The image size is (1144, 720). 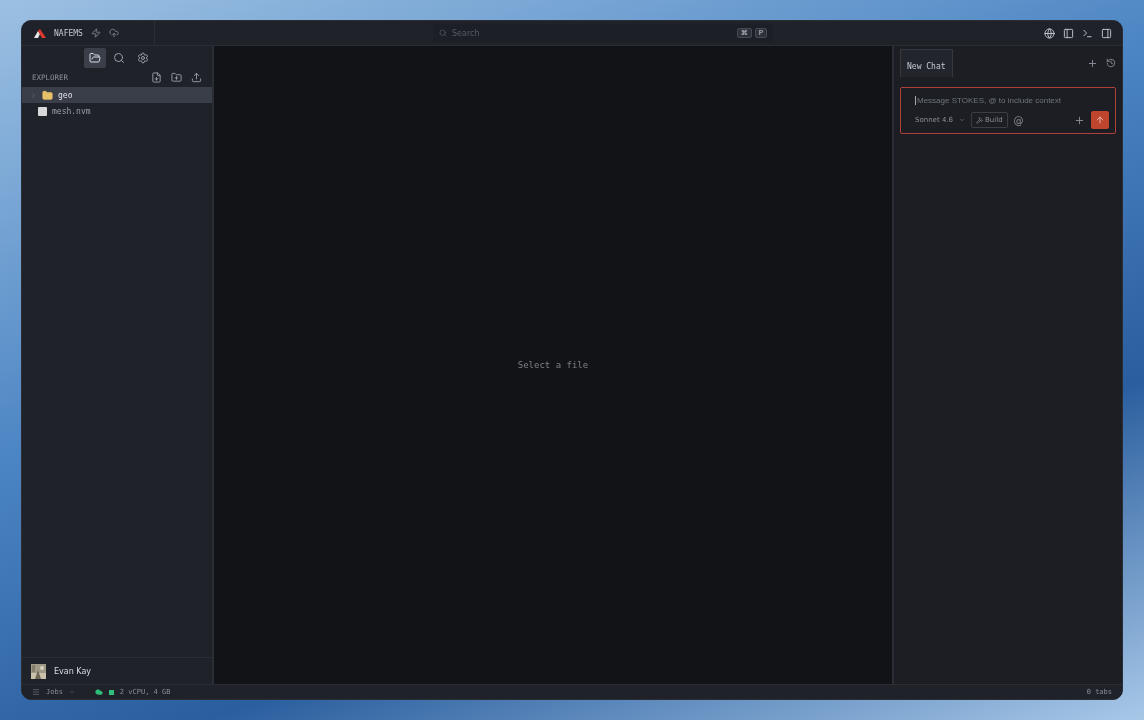 I want to click on file-tree-item: mesh.nvm, so click(x=117, y=111).